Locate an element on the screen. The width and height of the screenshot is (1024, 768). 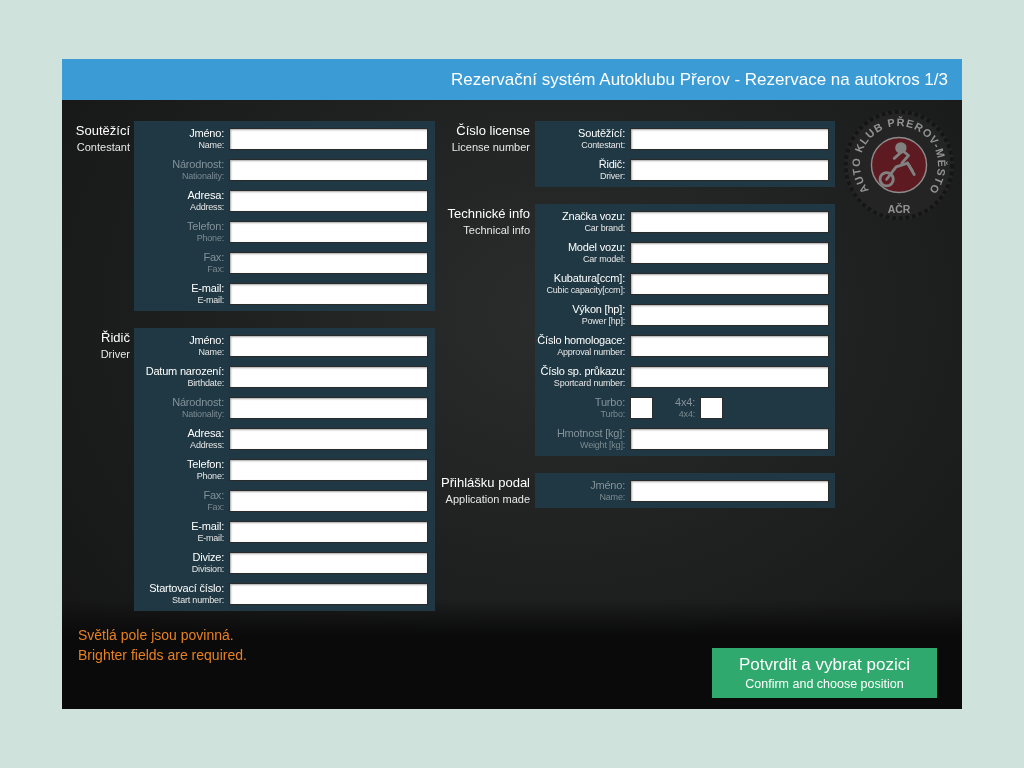
field-label: Značka vozu: is located at coordinates (593, 216).